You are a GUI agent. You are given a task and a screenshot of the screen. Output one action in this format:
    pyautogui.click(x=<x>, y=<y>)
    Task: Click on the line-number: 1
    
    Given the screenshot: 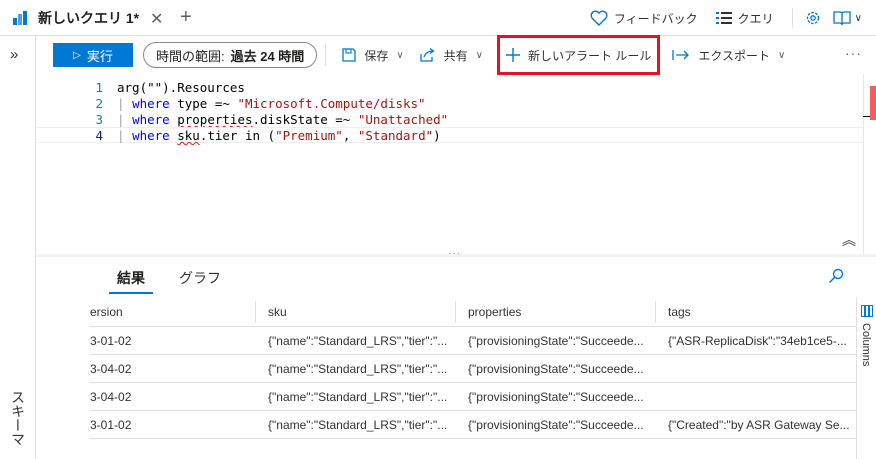 What is the action you would take?
    pyautogui.click(x=99, y=87)
    